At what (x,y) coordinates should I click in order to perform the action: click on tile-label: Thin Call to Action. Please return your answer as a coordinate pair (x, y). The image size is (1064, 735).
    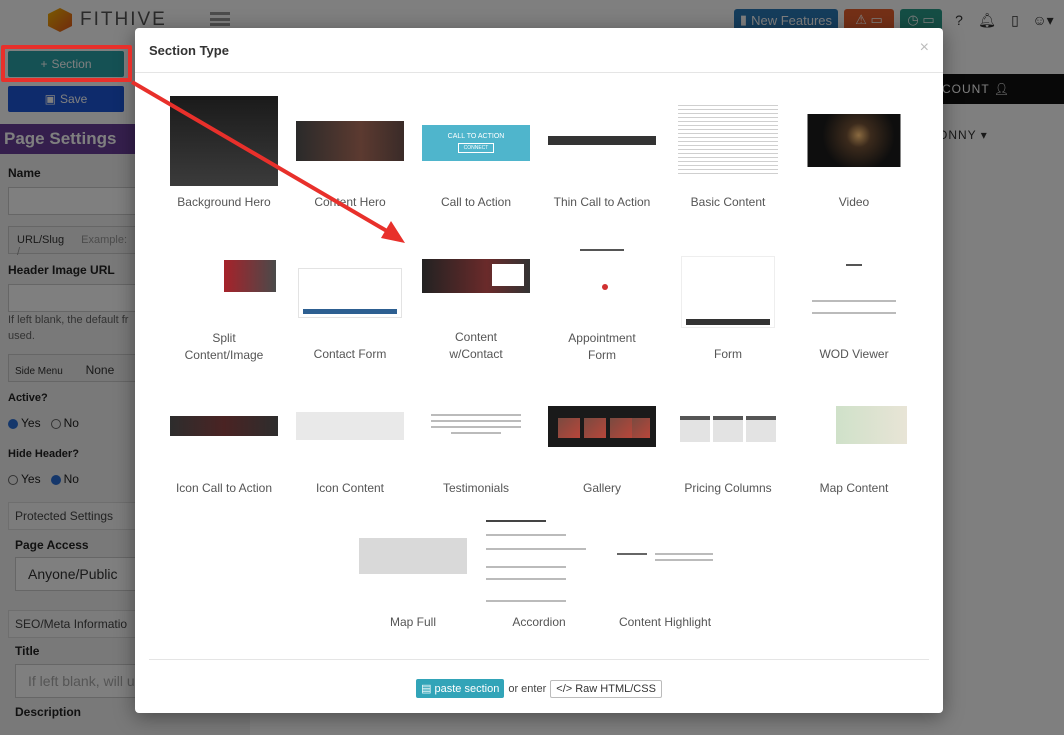
    Looking at the image, I should click on (602, 202).